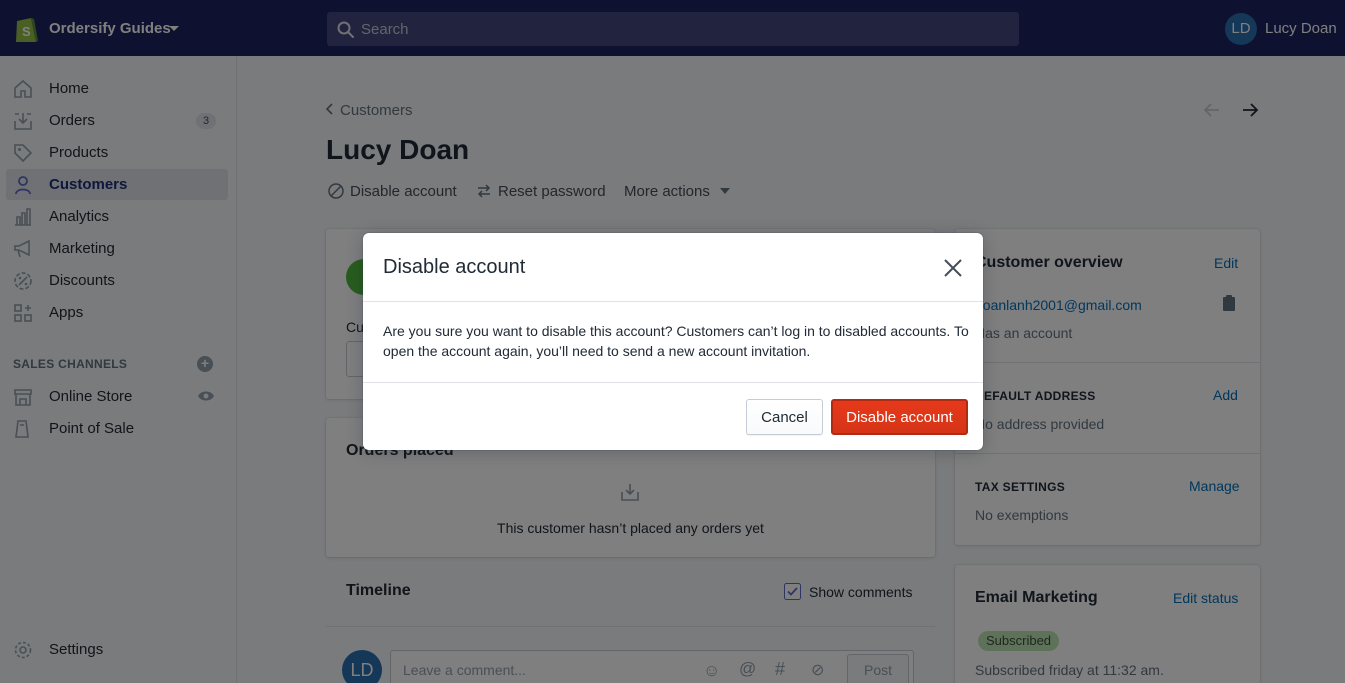  I want to click on disable-account-button: Disable account, so click(899, 417).